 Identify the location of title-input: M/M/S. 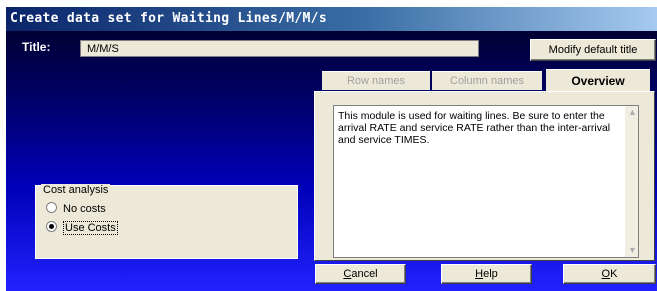
(279, 48).